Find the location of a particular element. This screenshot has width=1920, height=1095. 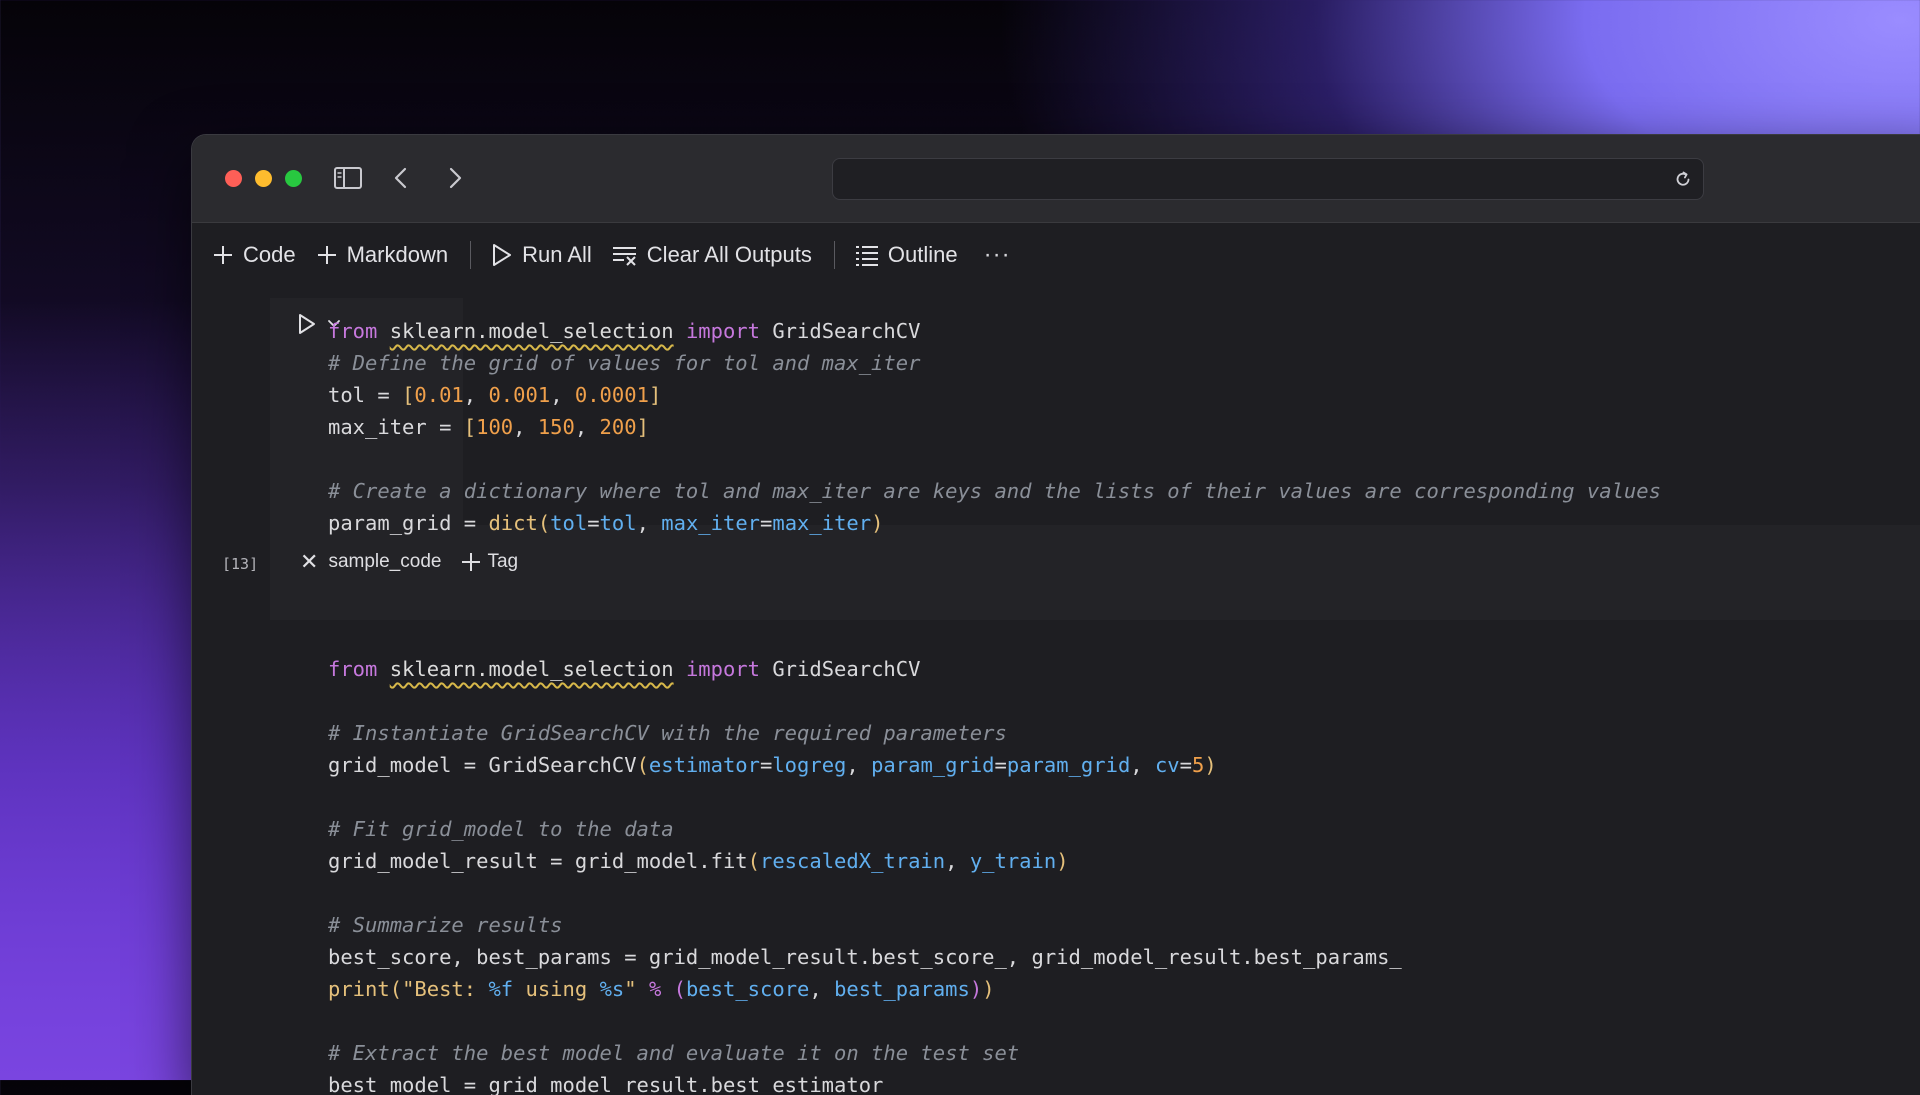

code-line: # Fit grid_model to the data is located at coordinates (501, 829).